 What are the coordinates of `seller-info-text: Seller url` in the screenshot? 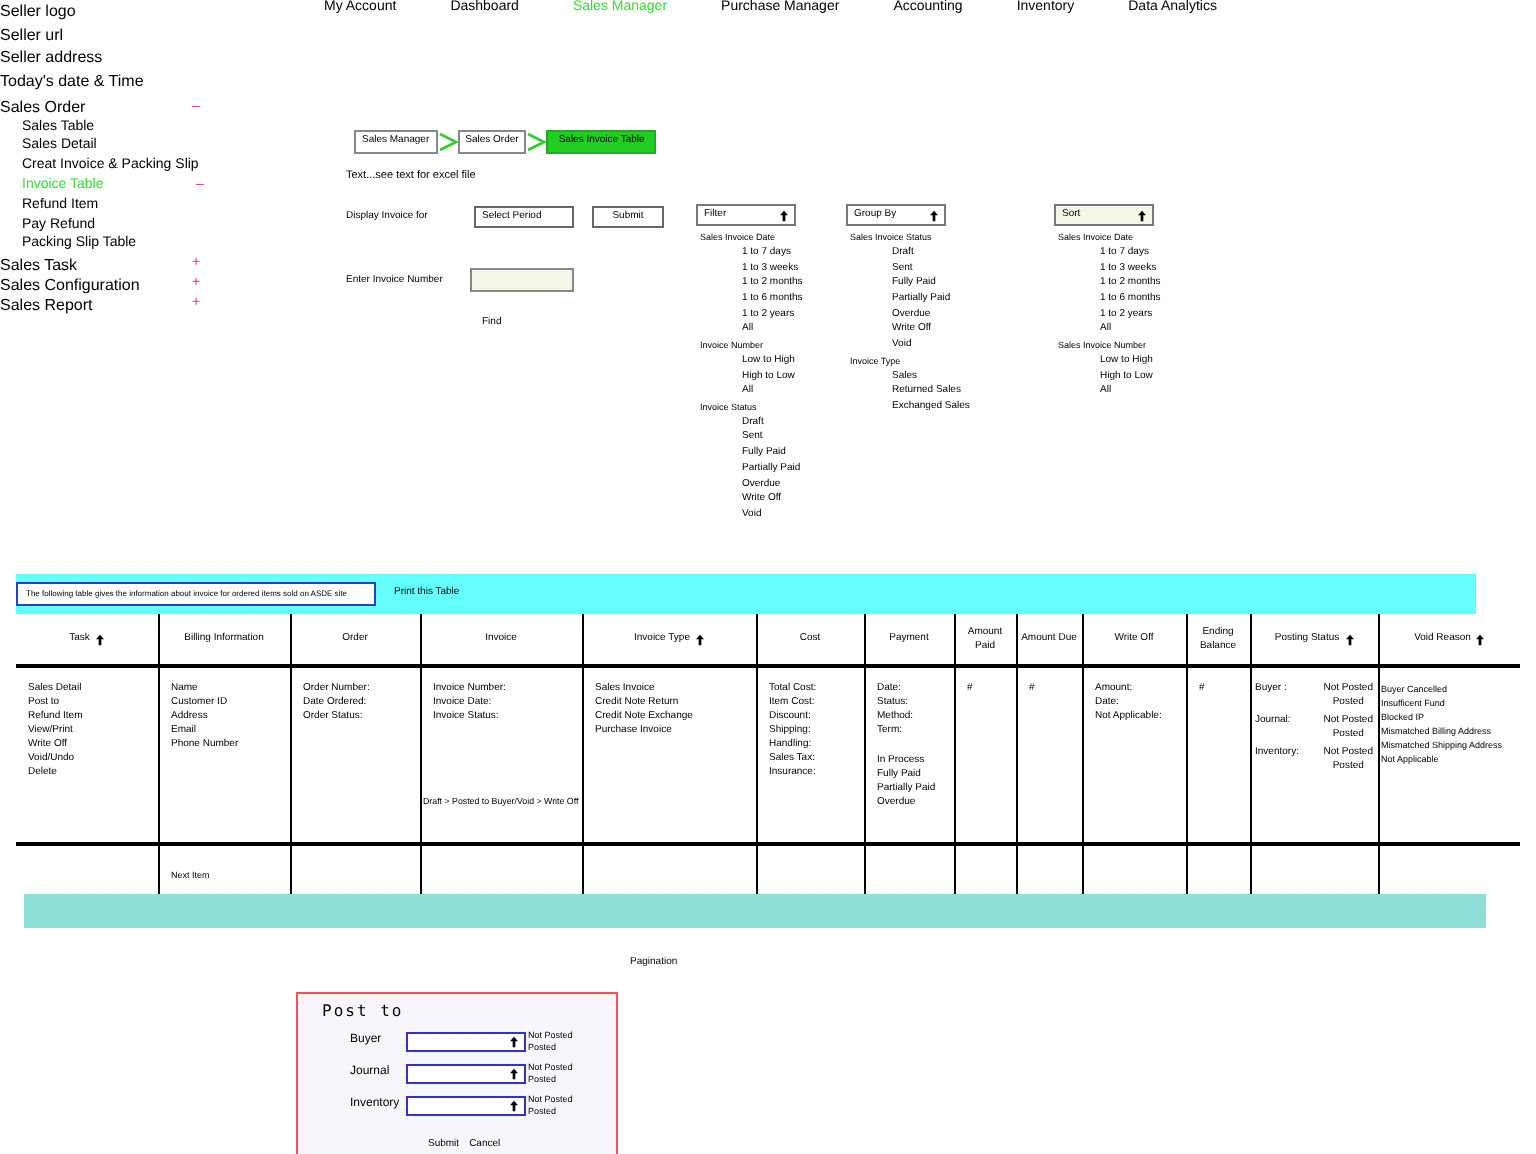 It's located at (33, 34).